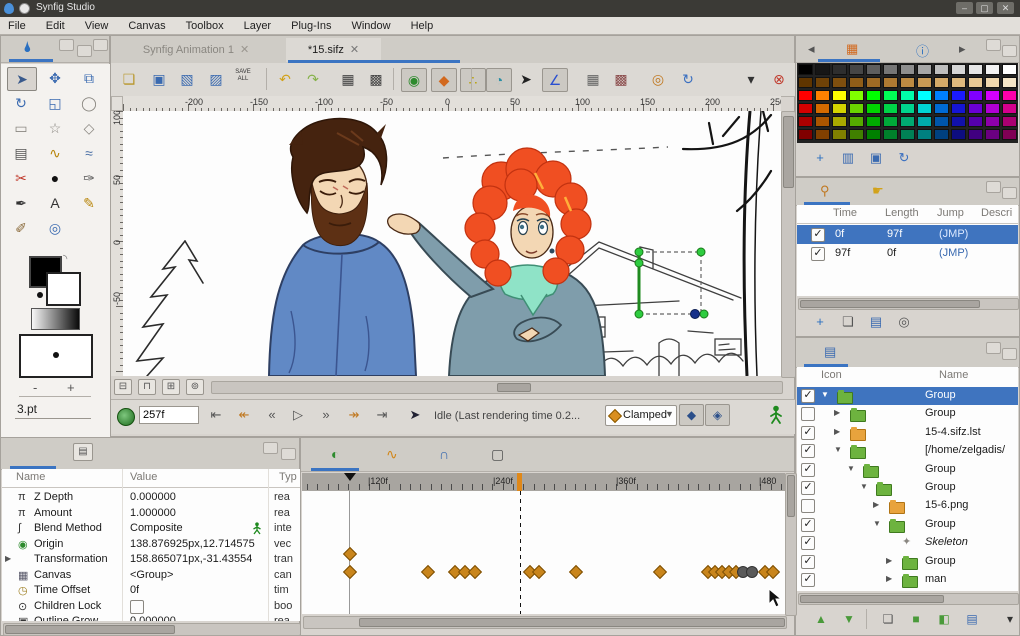  What do you see at coordinates (950, 213) in the screenshot?
I see `column-header-jump: Jump` at bounding box center [950, 213].